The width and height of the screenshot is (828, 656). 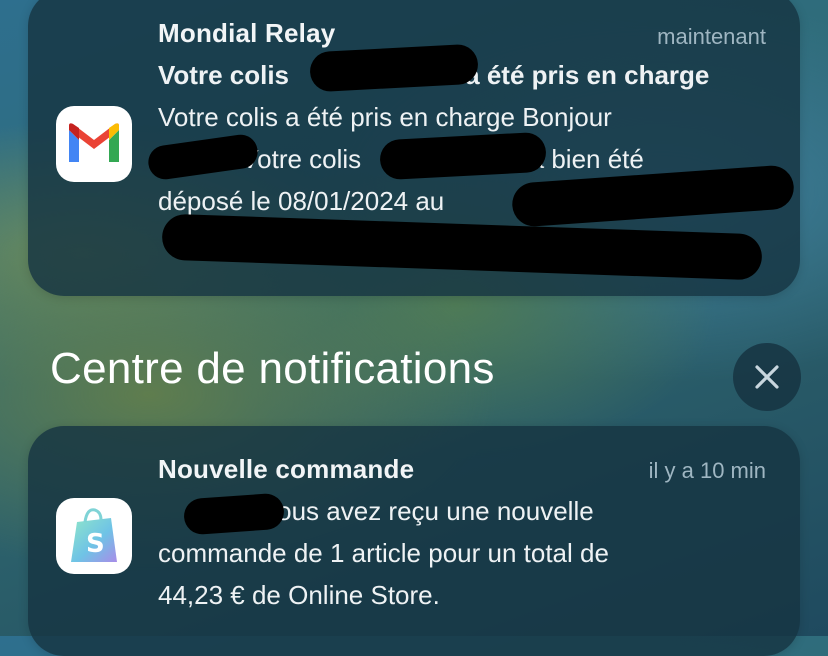 I want to click on shopify-icon: S, so click(x=94, y=536).